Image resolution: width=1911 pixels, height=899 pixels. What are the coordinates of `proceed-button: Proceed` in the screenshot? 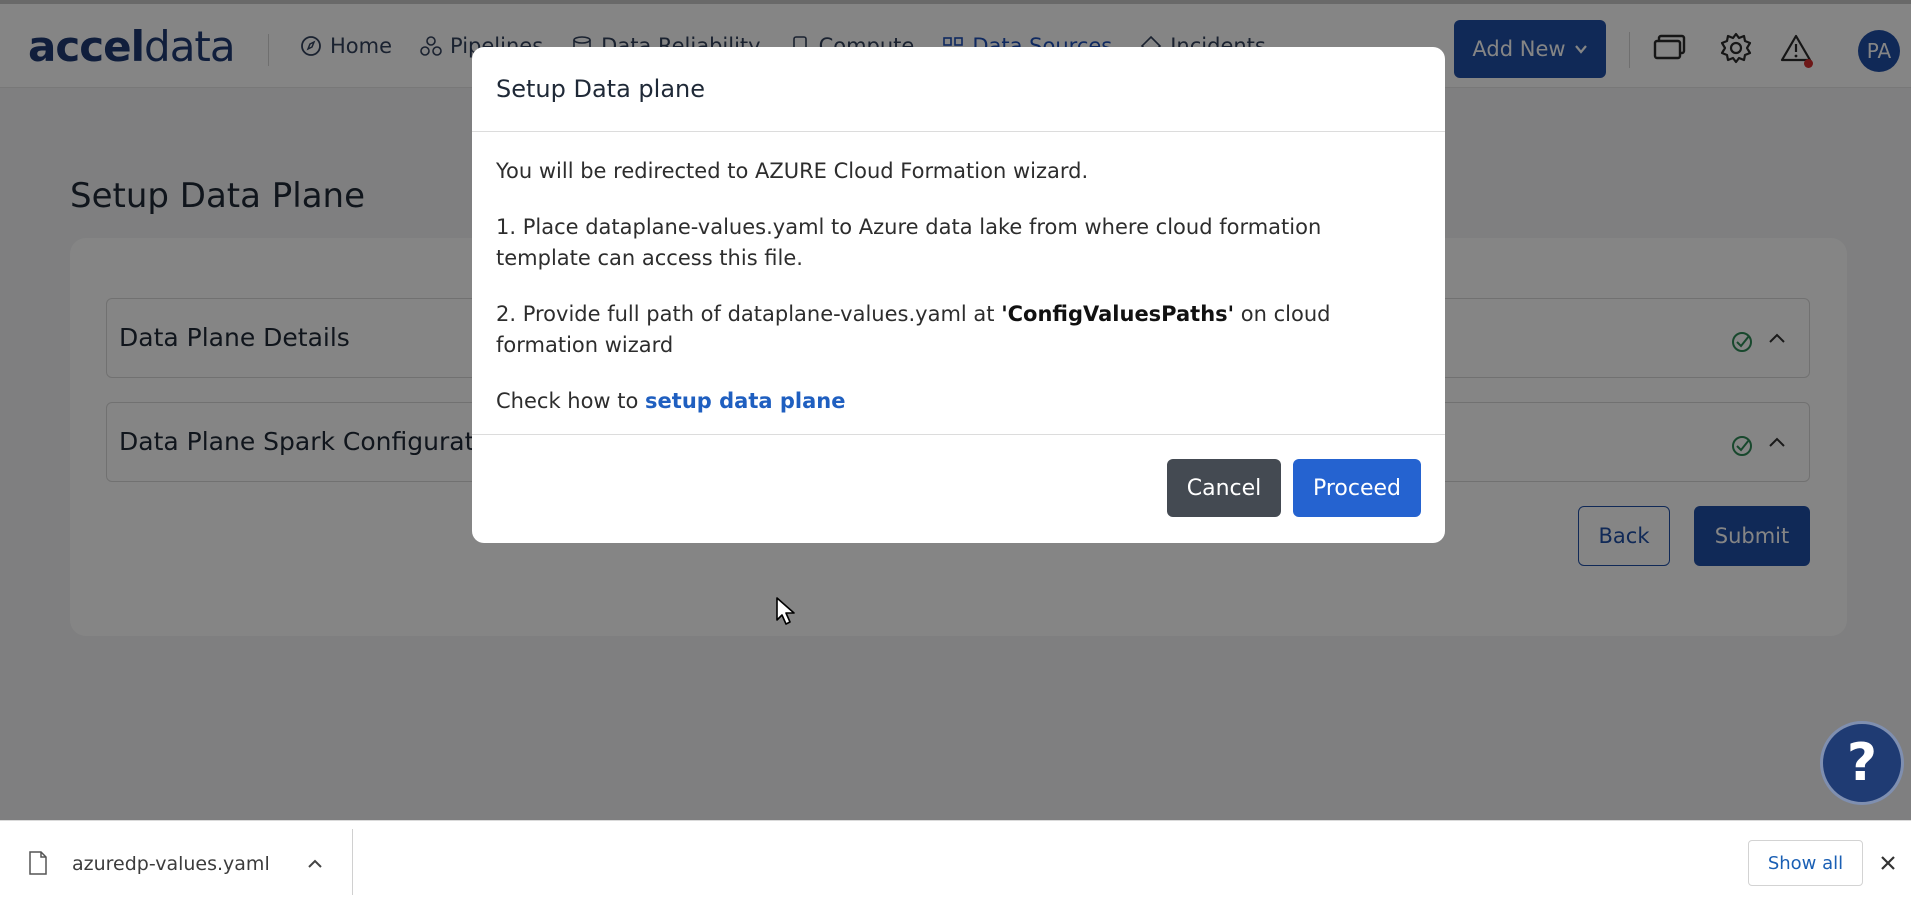 It's located at (1357, 488).